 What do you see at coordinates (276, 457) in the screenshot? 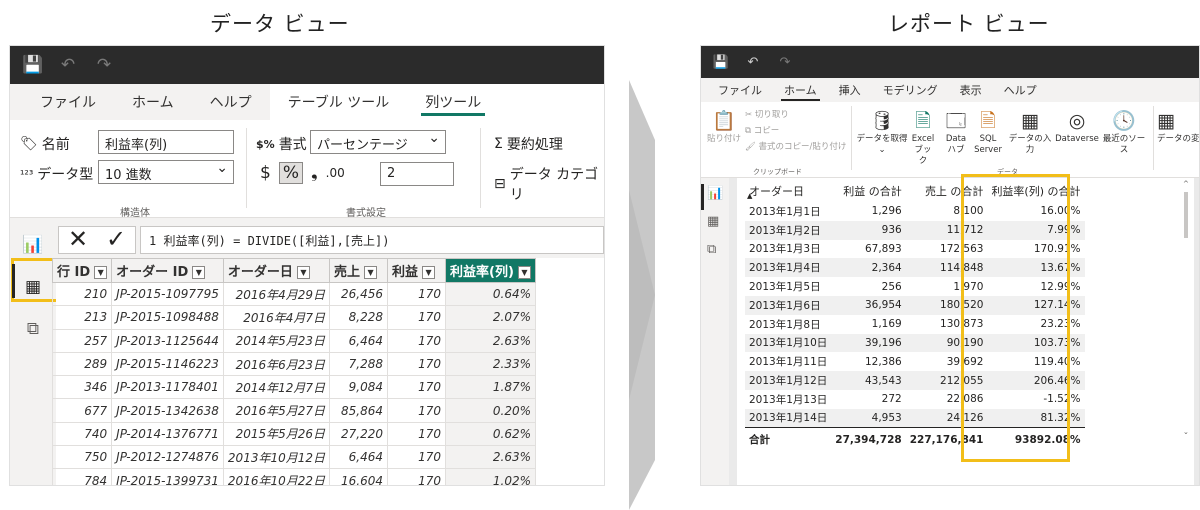
I see `table-cell: 2013年10月12日` at bounding box center [276, 457].